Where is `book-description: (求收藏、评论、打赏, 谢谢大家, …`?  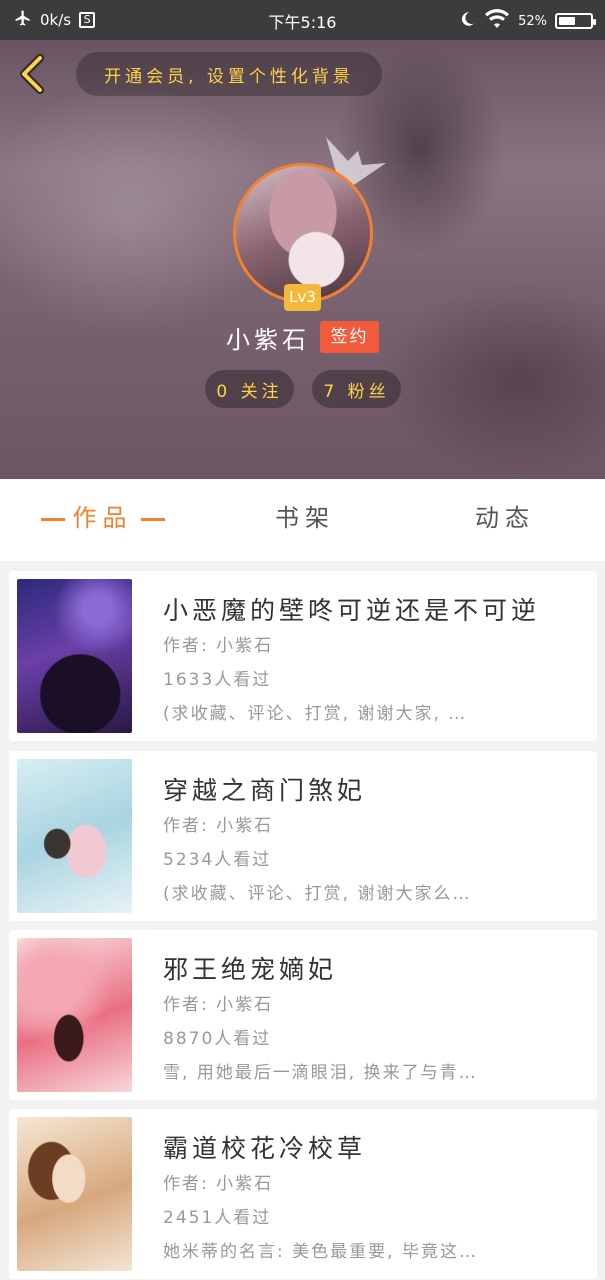
book-description: (求收藏、评论、打赏, 谢谢大家, … is located at coordinates (315, 714).